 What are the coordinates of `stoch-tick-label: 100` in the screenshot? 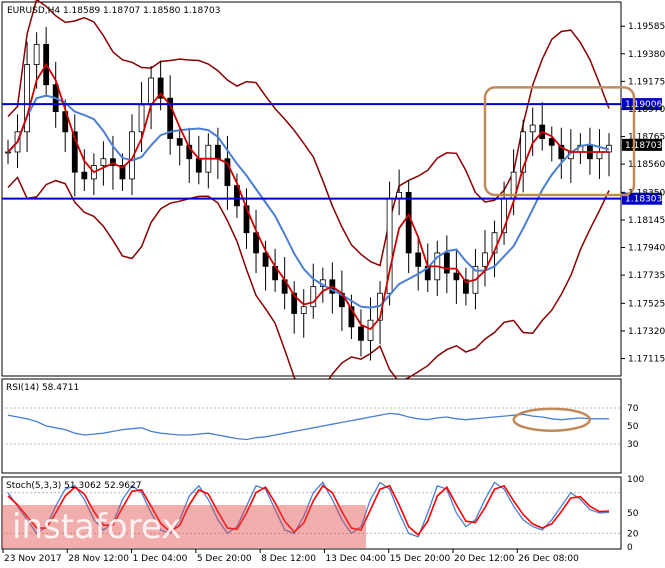 It's located at (635, 480).